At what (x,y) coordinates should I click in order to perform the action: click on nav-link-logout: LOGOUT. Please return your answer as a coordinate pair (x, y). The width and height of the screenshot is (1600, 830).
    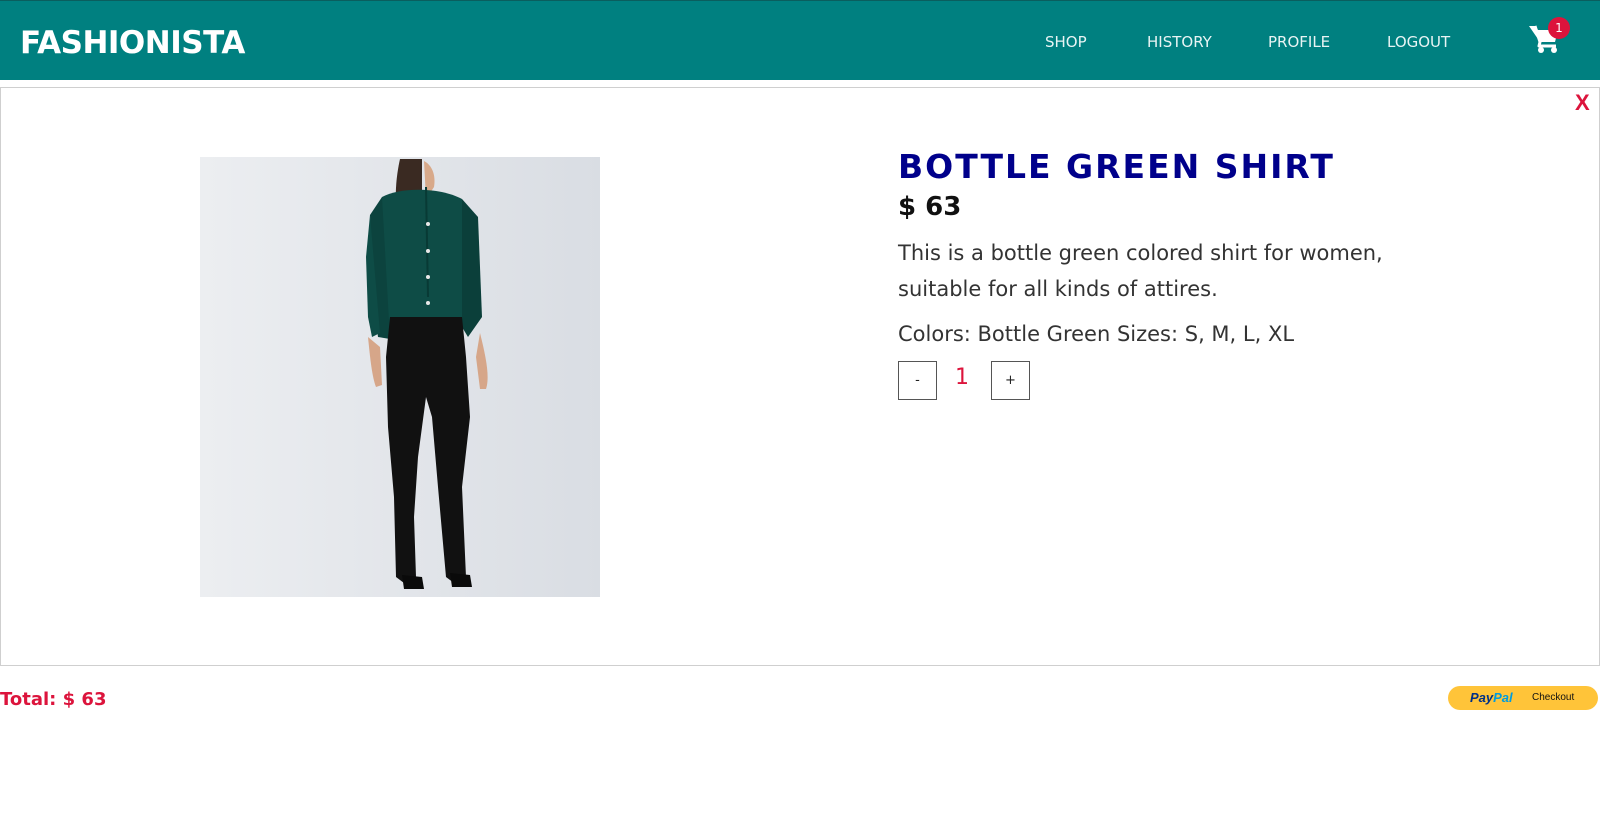
    Looking at the image, I should click on (1418, 42).